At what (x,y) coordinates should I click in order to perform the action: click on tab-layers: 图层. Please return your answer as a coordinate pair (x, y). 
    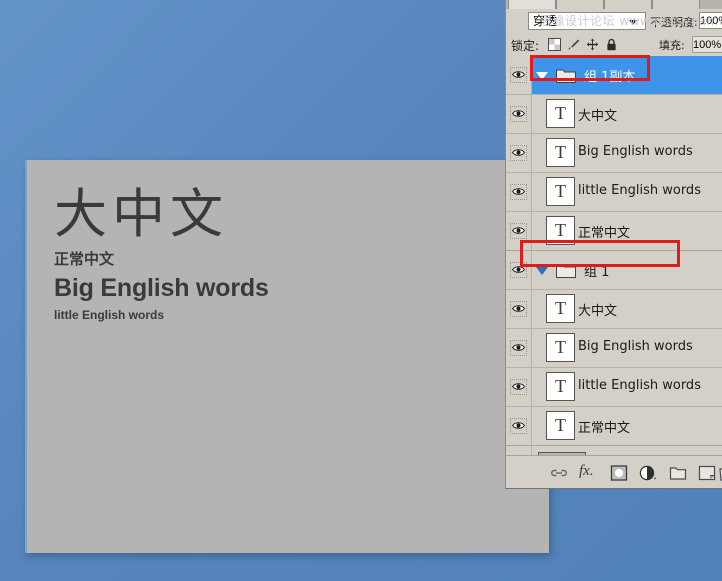
    Looking at the image, I should click on (532, 4).